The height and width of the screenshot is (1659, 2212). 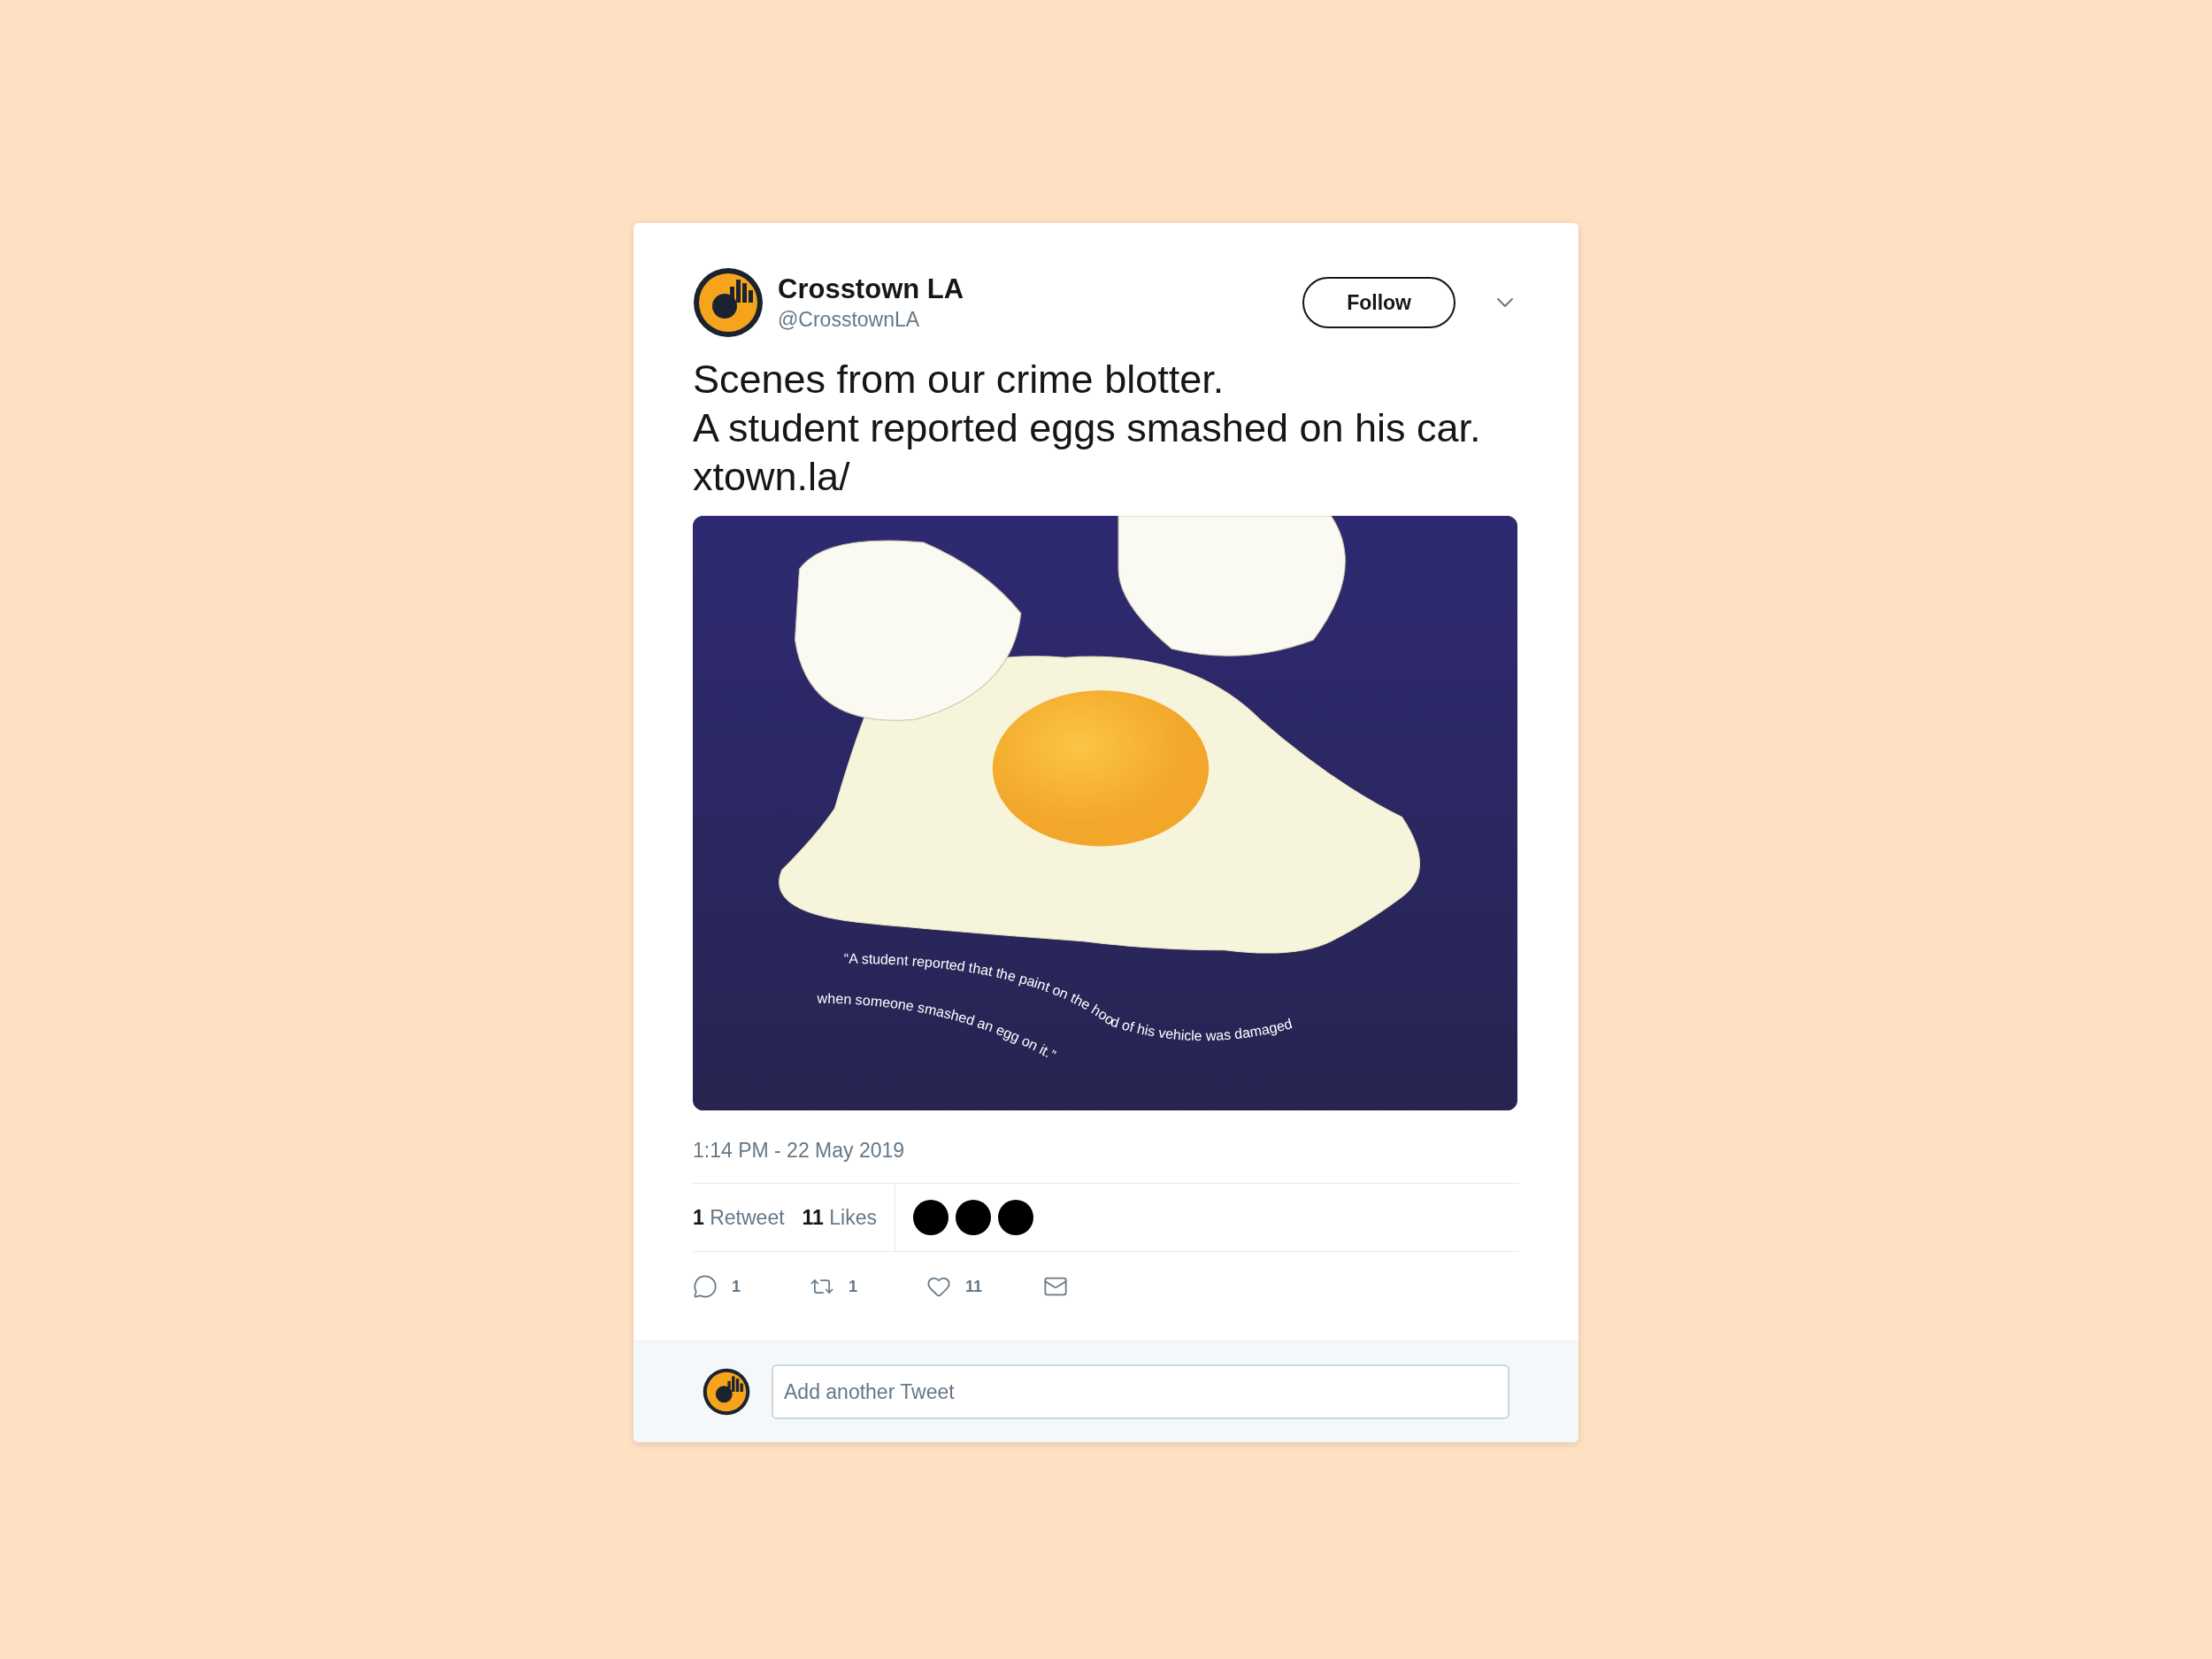 What do you see at coordinates (871, 320) in the screenshot?
I see `account-handle: @CrosstownLA` at bounding box center [871, 320].